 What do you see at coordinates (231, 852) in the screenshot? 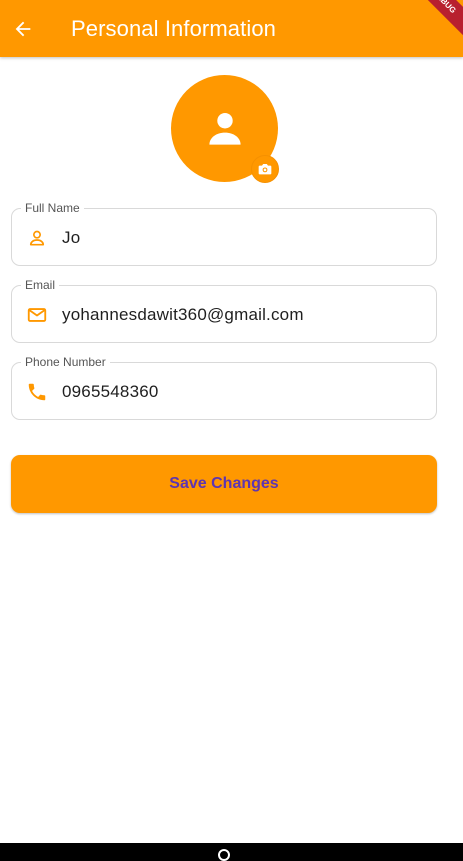
I see `system-navigation-bar` at bounding box center [231, 852].